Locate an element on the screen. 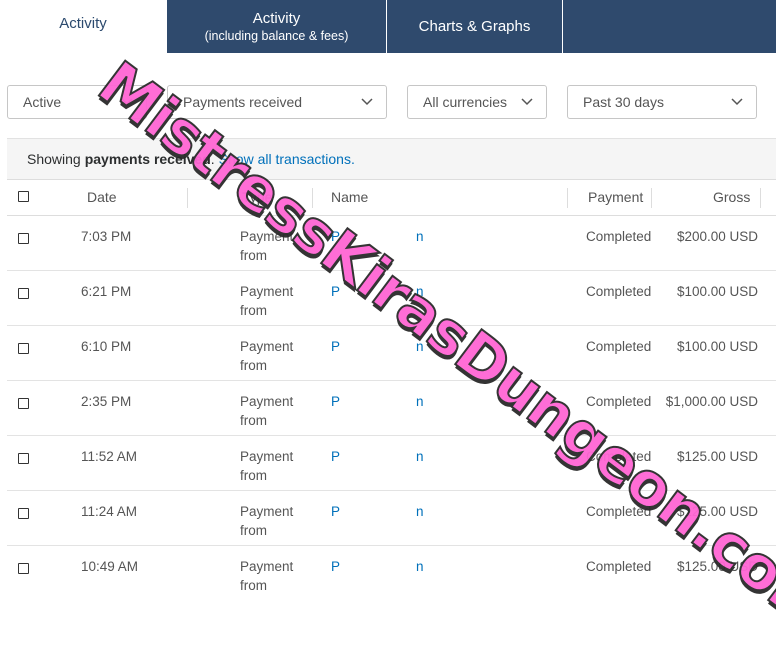  status-filter-dropdown: Active is located at coordinates (77, 102).